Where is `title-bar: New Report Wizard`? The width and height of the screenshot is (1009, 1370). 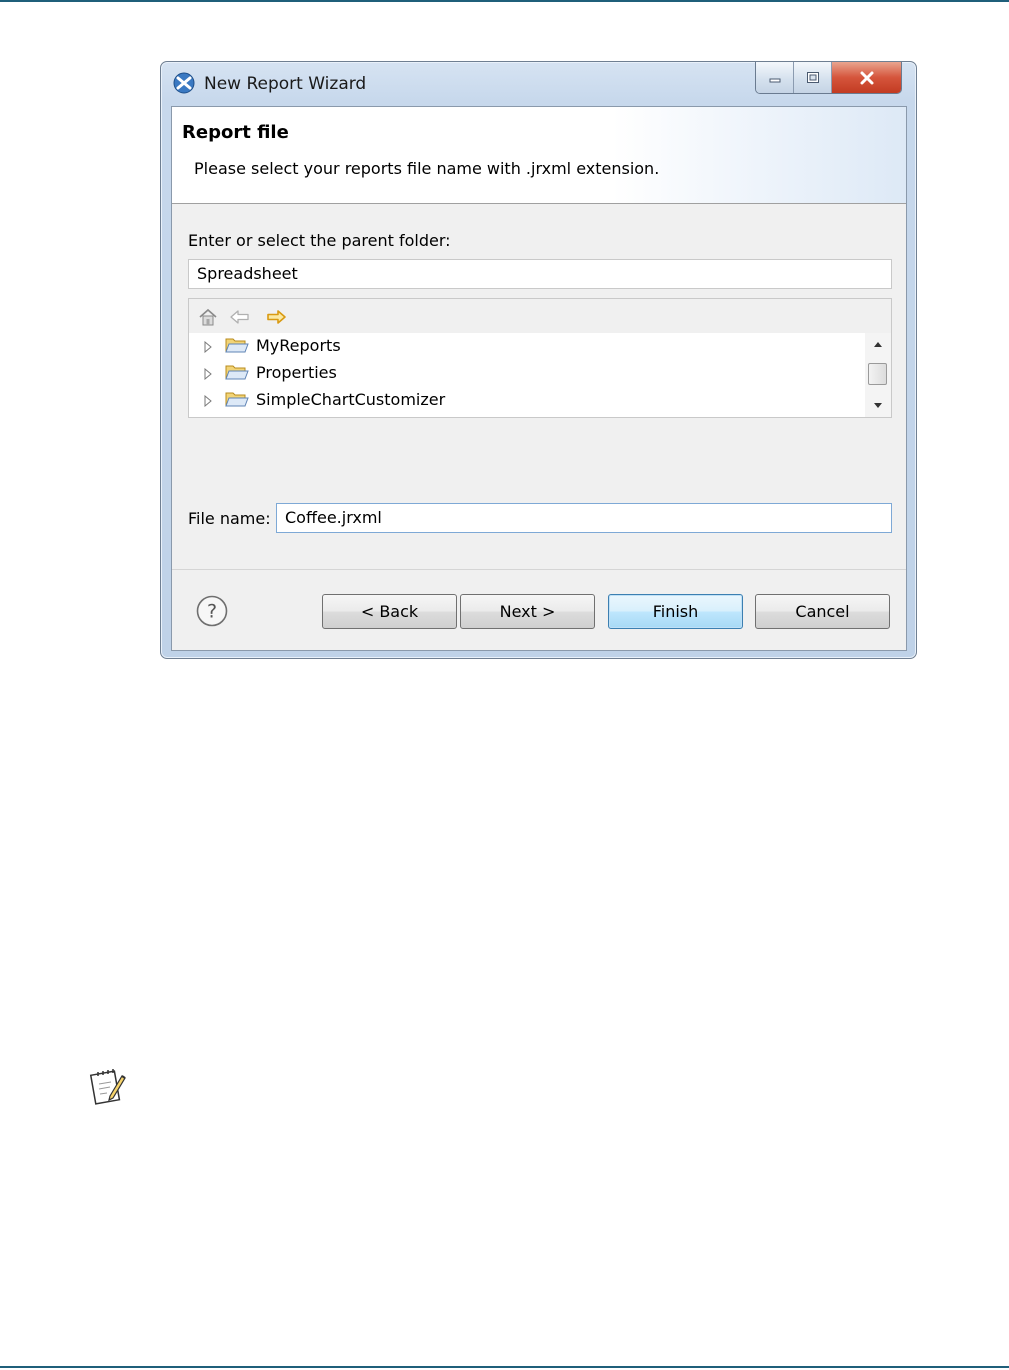 title-bar: New Report Wizard is located at coordinates (538, 84).